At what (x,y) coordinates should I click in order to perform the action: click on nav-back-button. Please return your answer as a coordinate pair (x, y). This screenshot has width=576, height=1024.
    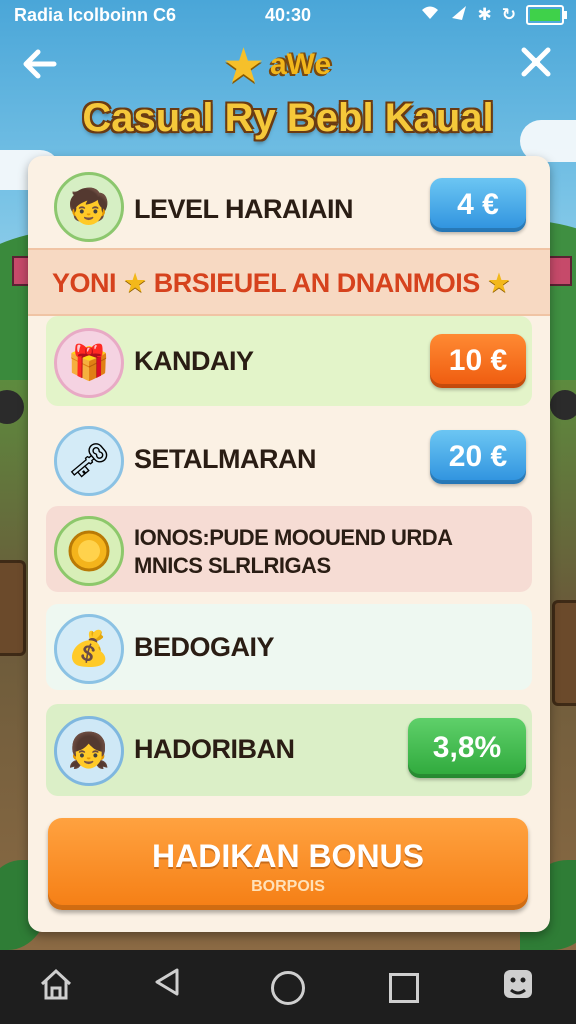
    Looking at the image, I should click on (167, 987).